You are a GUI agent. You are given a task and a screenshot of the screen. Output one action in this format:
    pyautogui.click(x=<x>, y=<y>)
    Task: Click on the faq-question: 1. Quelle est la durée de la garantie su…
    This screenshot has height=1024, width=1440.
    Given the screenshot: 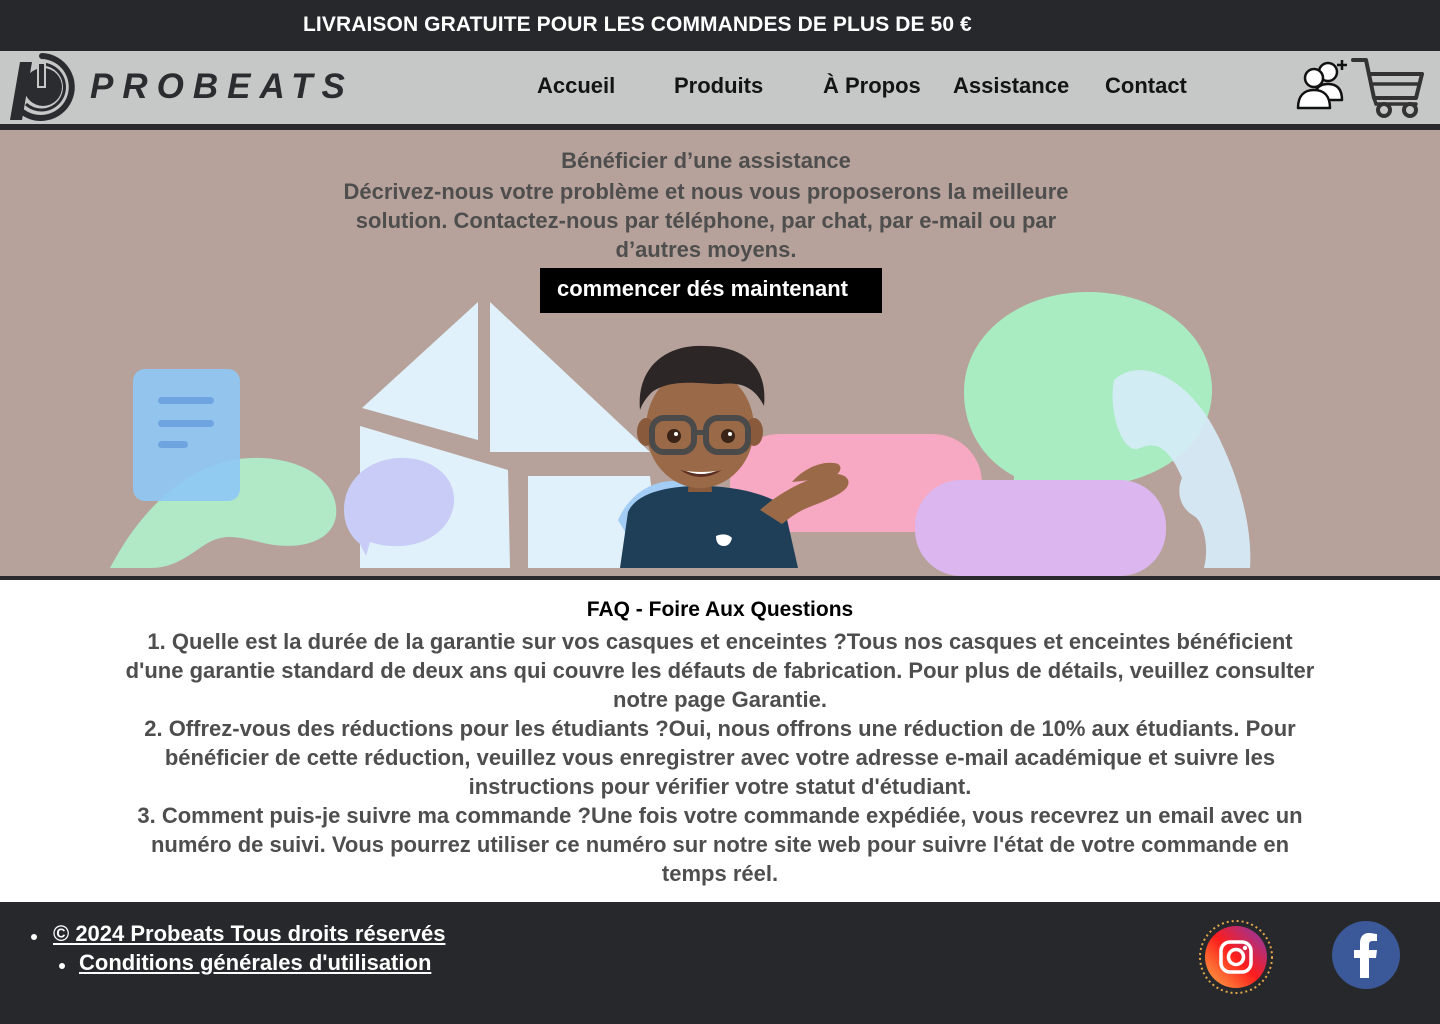 What is the action you would take?
    pyautogui.click(x=497, y=641)
    